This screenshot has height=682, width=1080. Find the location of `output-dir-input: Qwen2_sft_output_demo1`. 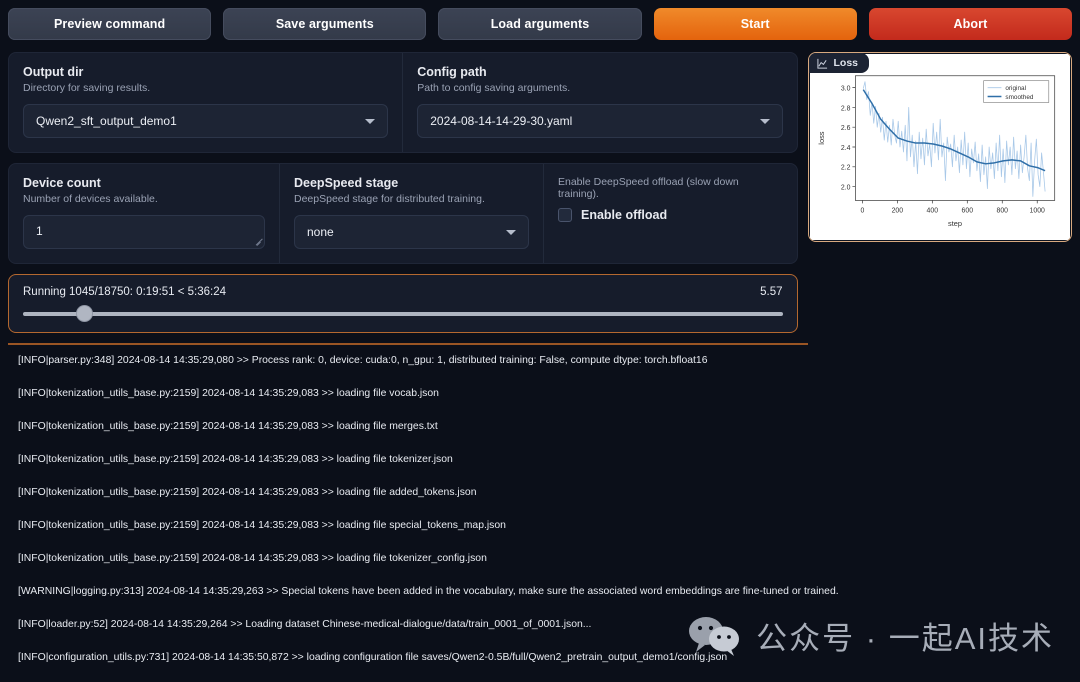

output-dir-input: Qwen2_sft_output_demo1 is located at coordinates (206, 121).